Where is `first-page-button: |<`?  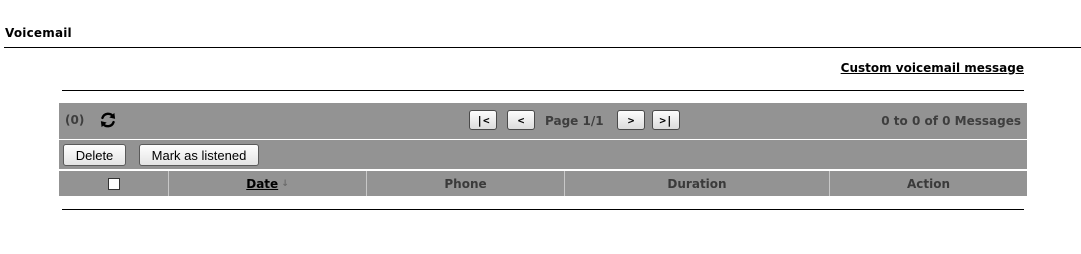 first-page-button: |< is located at coordinates (483, 120).